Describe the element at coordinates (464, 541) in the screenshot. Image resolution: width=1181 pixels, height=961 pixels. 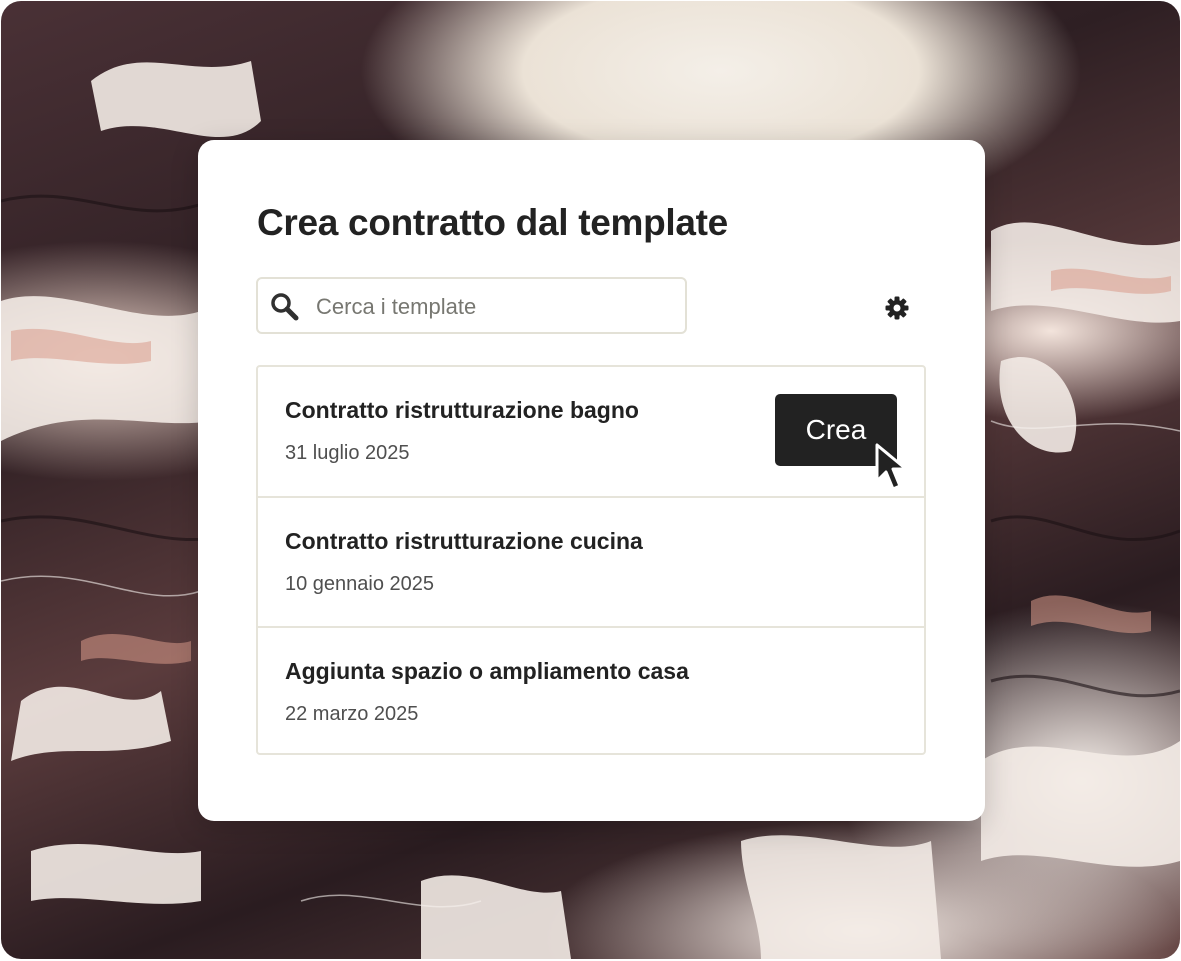
I see `template-name: Contratto ristrutturazione cucina` at that location.